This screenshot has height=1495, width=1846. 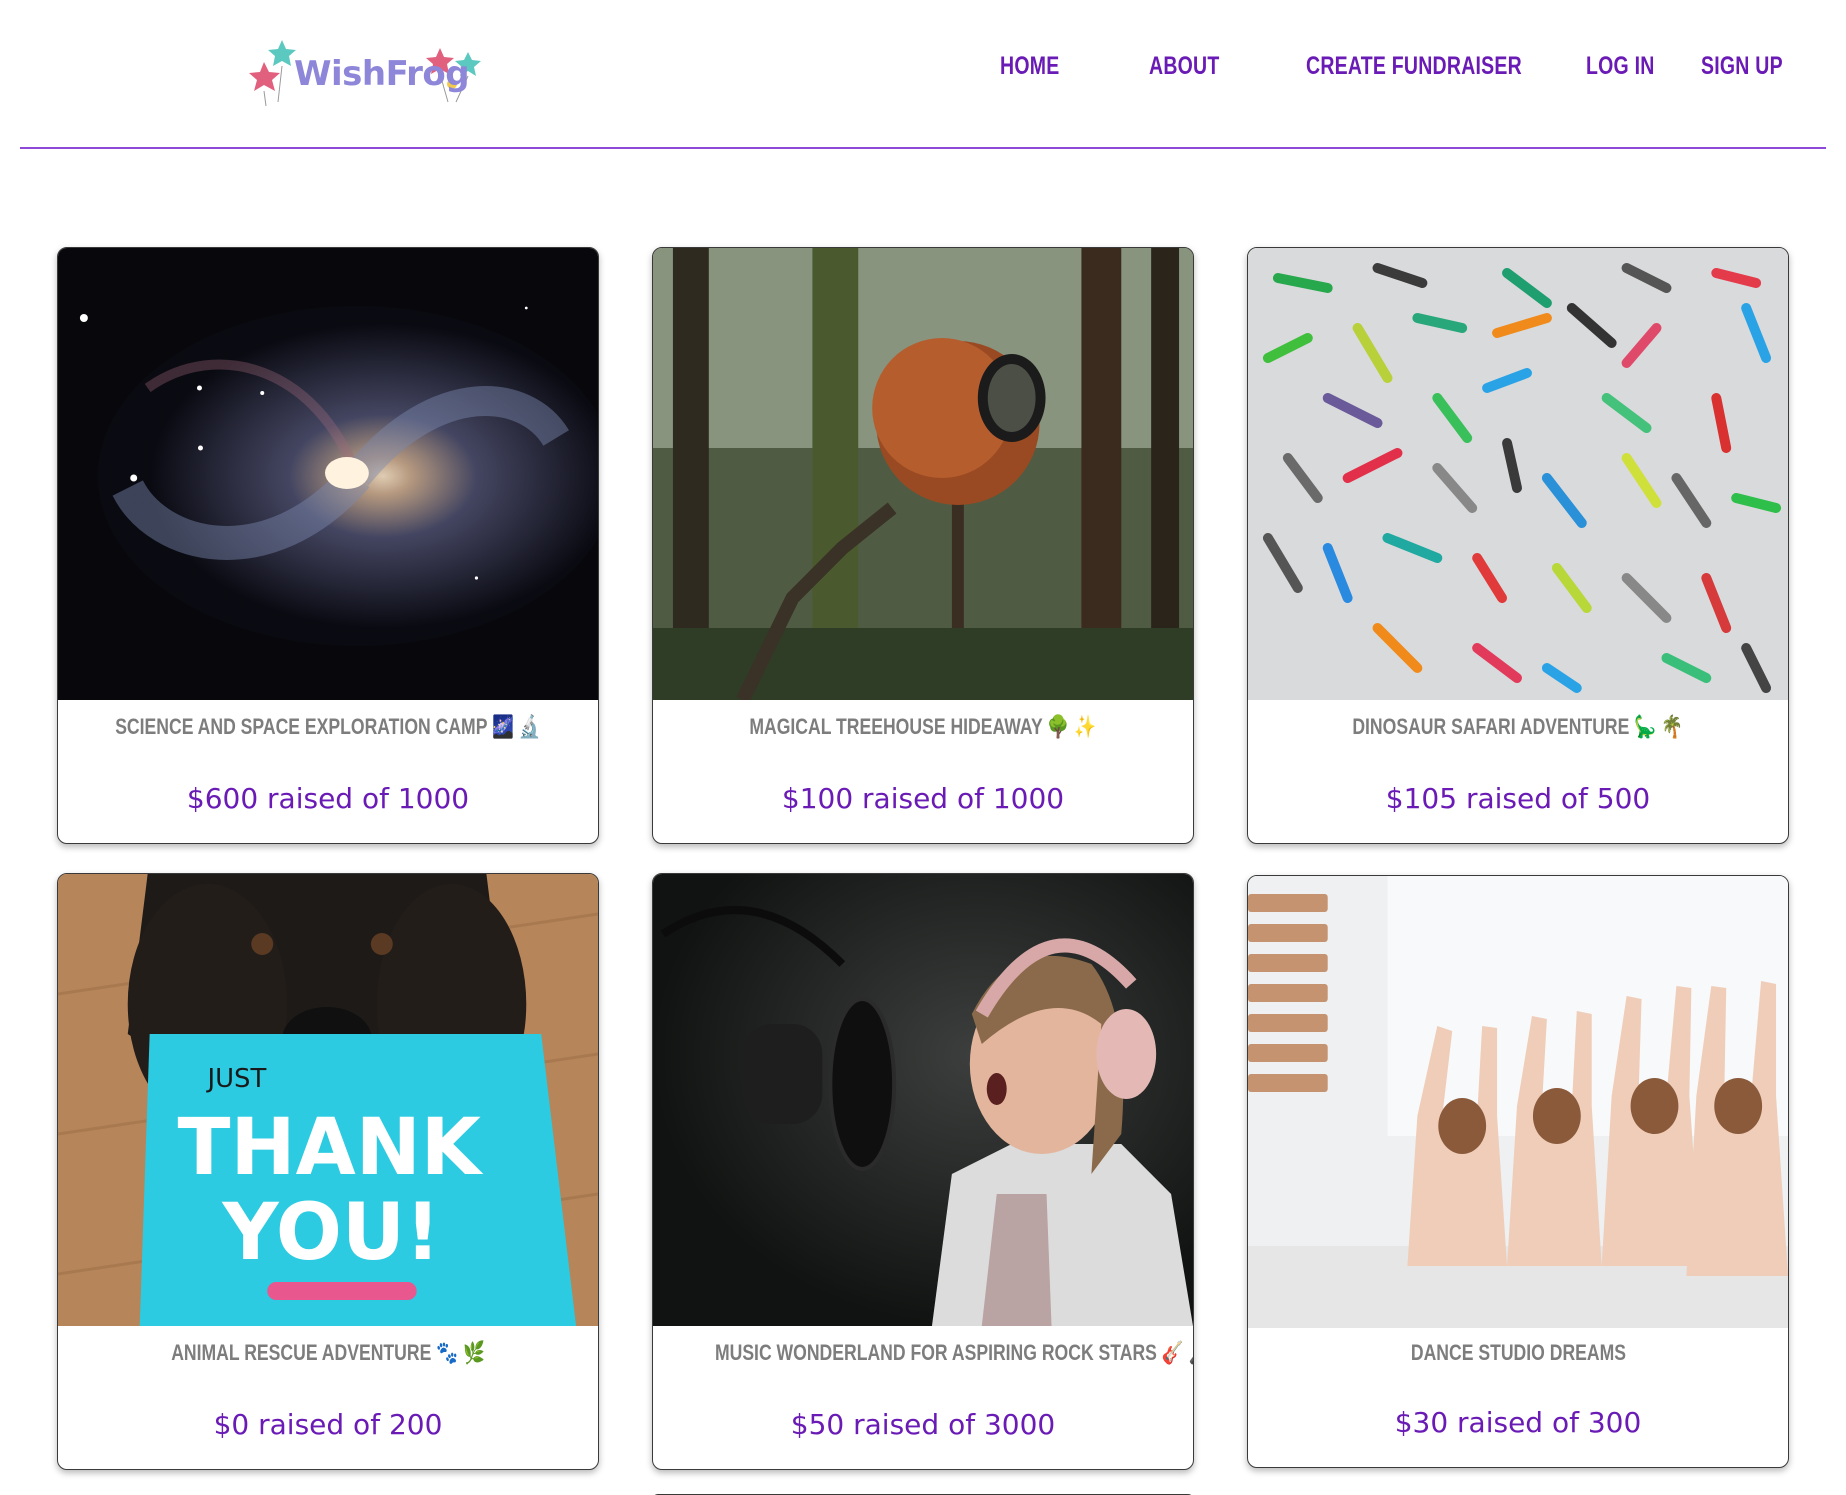 What do you see at coordinates (923, 1424) in the screenshot?
I see `fundraiser-raised-amount: $50 raised of 3000` at bounding box center [923, 1424].